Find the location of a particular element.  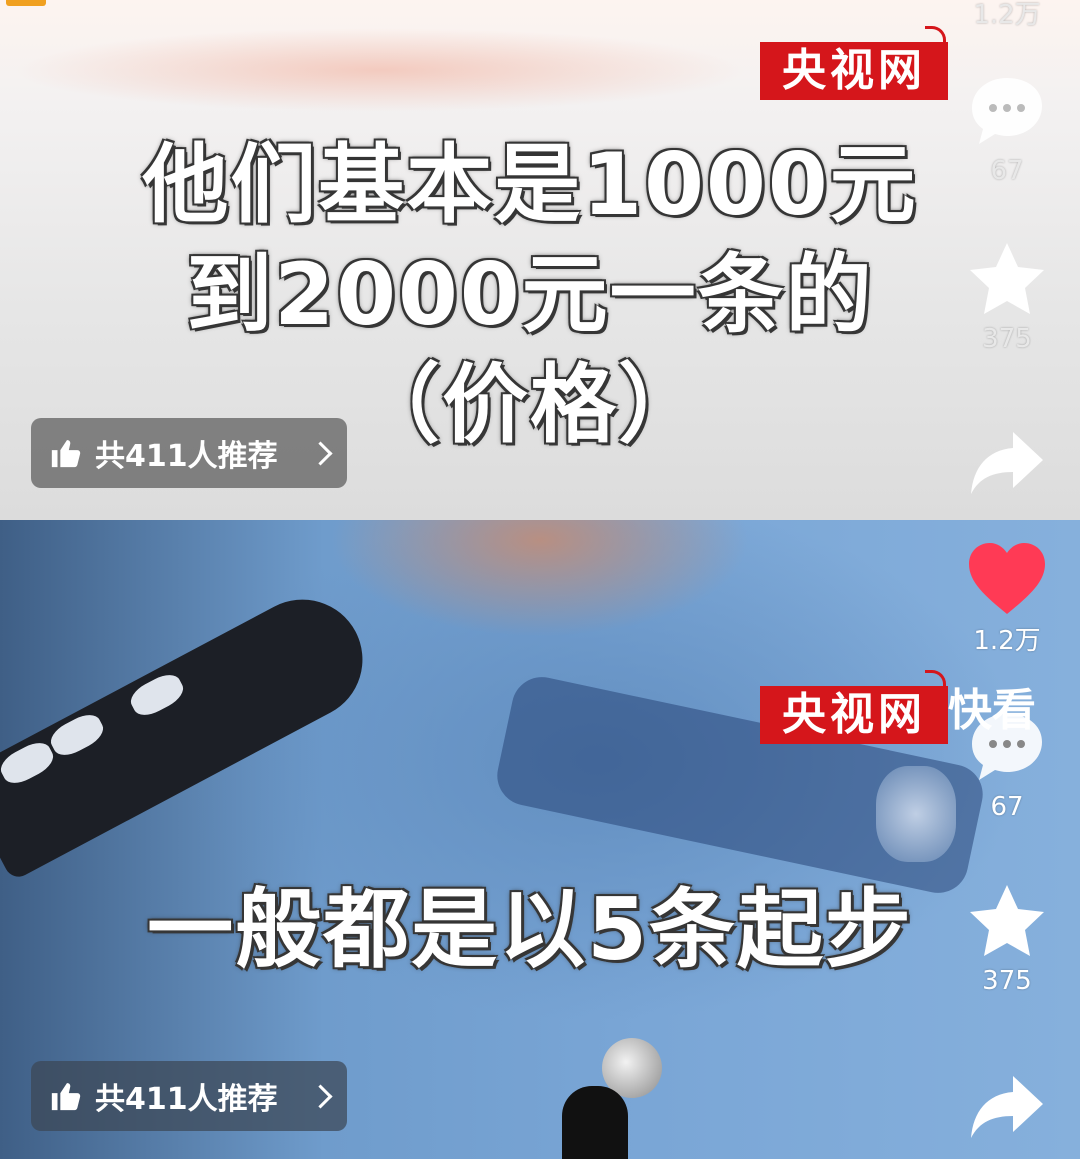

like-button: 1.2万 is located at coordinates (1007, 598).